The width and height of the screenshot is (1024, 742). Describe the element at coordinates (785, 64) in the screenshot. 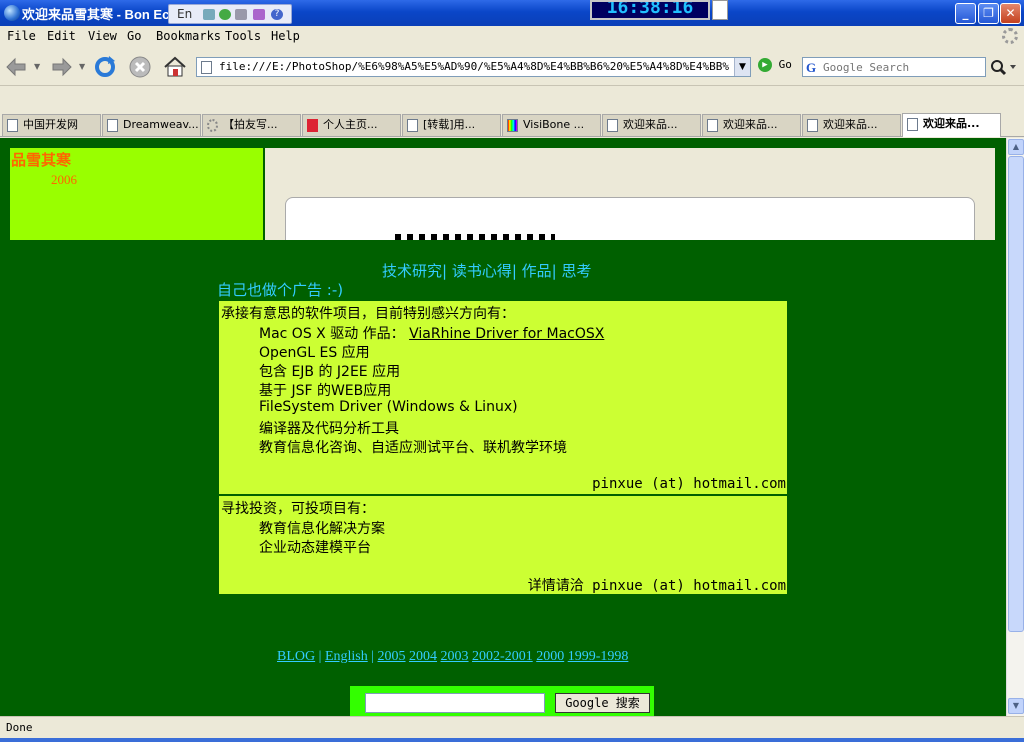

I see `go-label: Go` at that location.